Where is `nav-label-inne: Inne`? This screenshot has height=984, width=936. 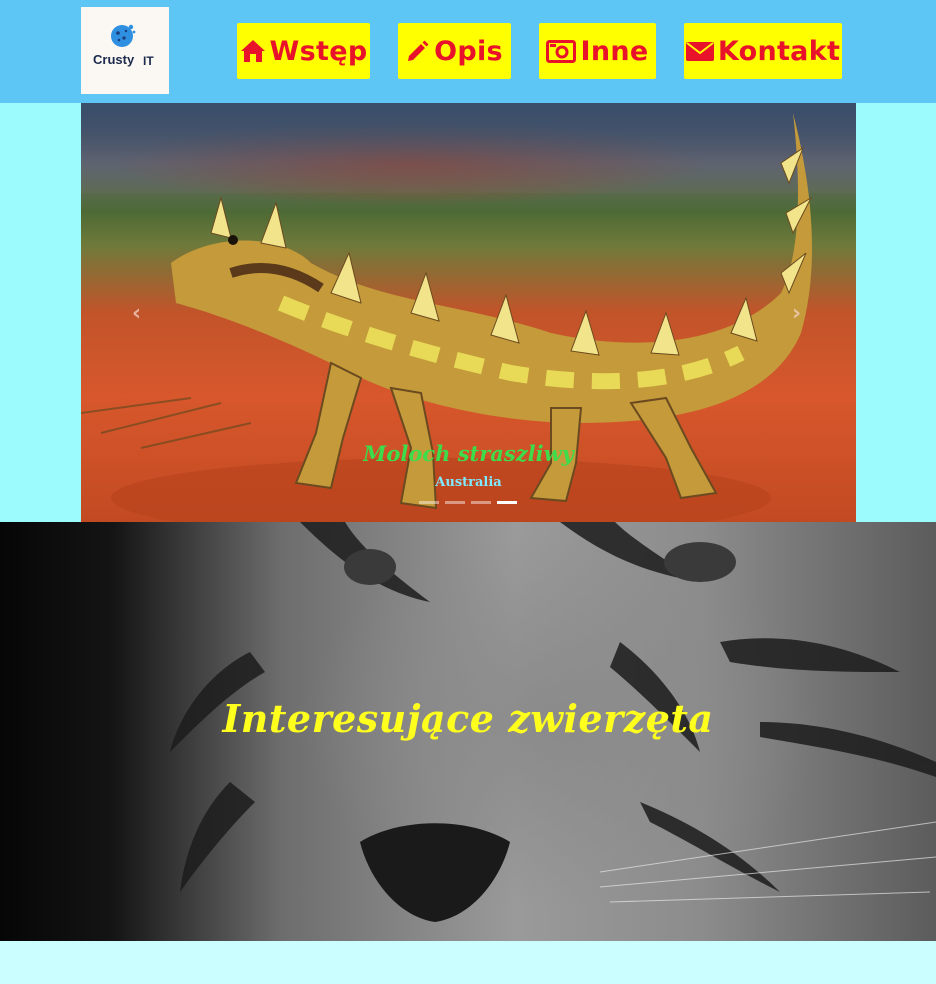
nav-label-inne: Inne is located at coordinates (614, 51).